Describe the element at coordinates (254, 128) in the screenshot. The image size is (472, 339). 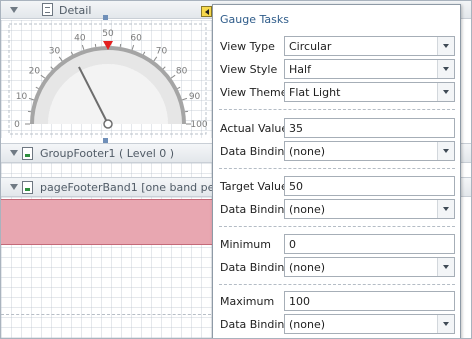
I see `actual-value-label: Actual Value` at that location.